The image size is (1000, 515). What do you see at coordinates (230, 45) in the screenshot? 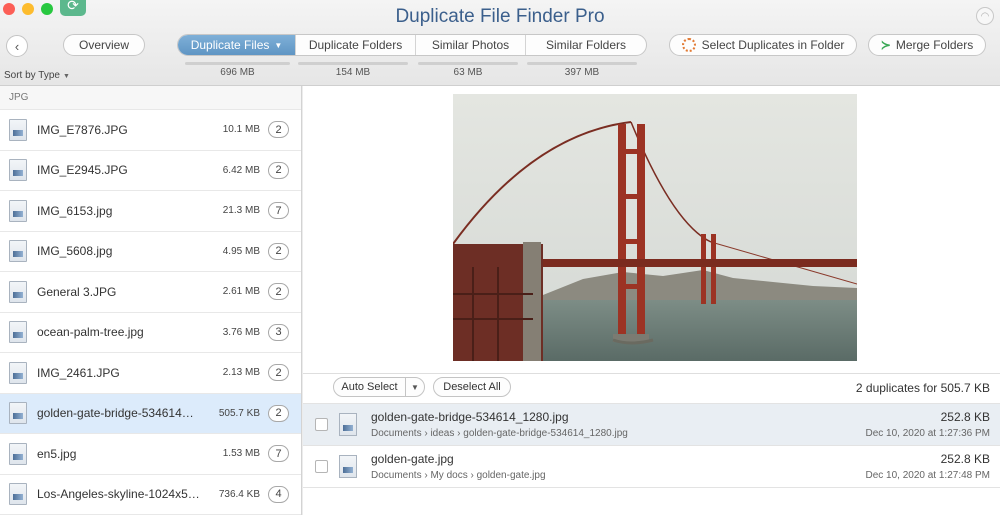
I see `tab-label: Duplicate Files` at bounding box center [230, 45].